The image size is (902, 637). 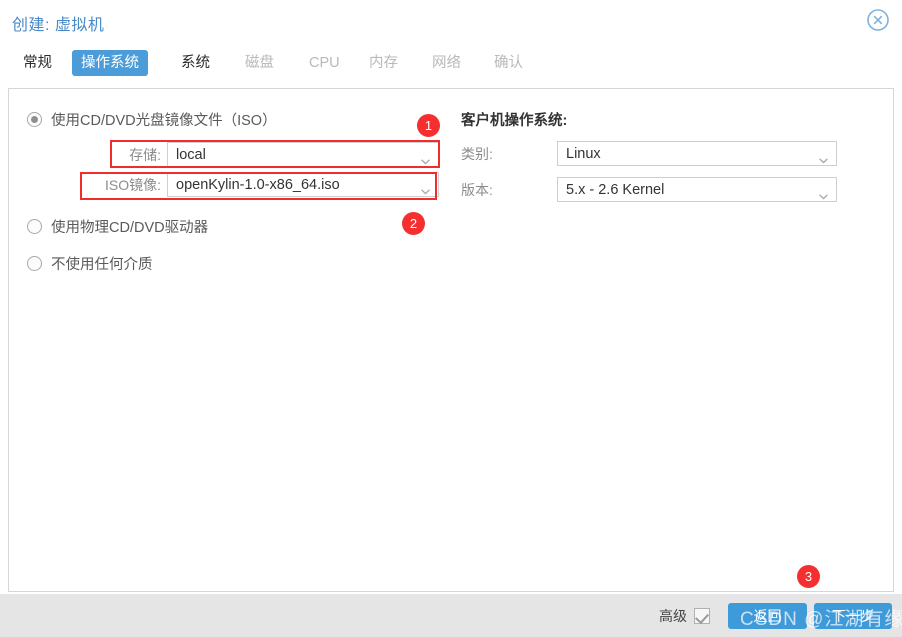 What do you see at coordinates (477, 189) in the screenshot?
I see `field-label-os-version: 版本:` at bounding box center [477, 189].